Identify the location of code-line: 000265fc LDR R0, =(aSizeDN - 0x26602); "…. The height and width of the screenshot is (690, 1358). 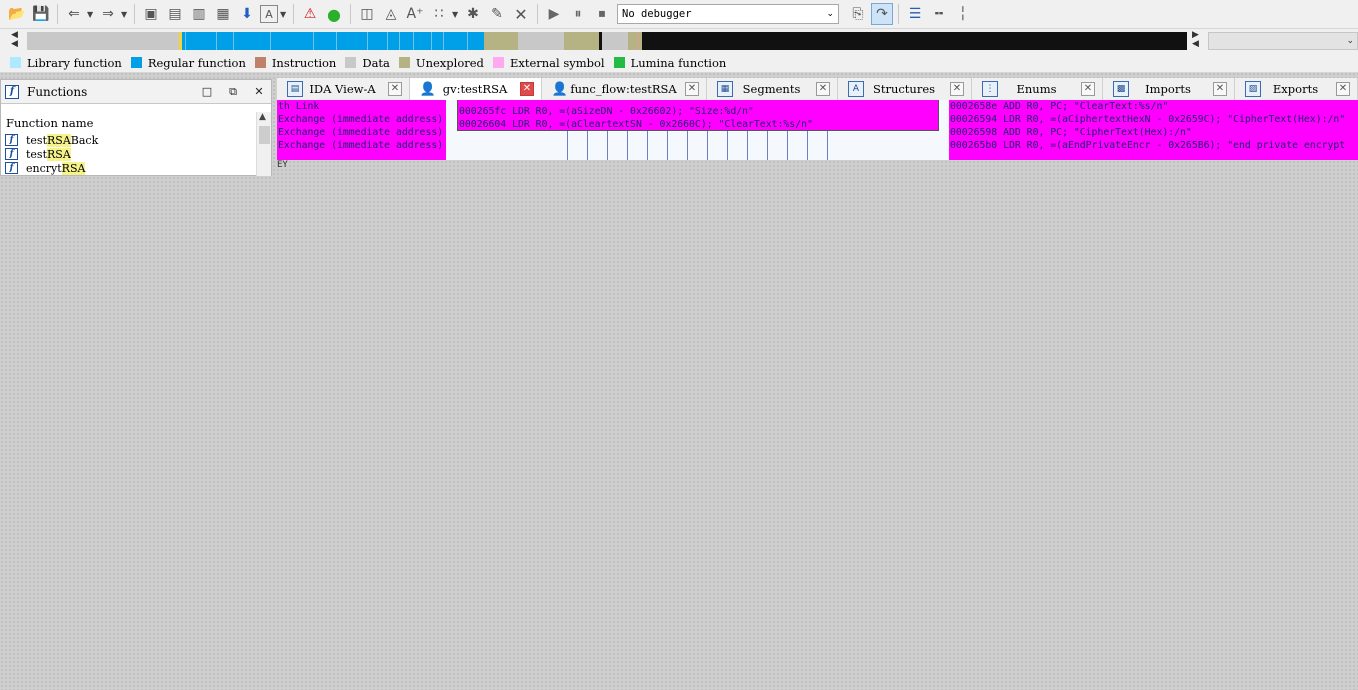
(698, 111).